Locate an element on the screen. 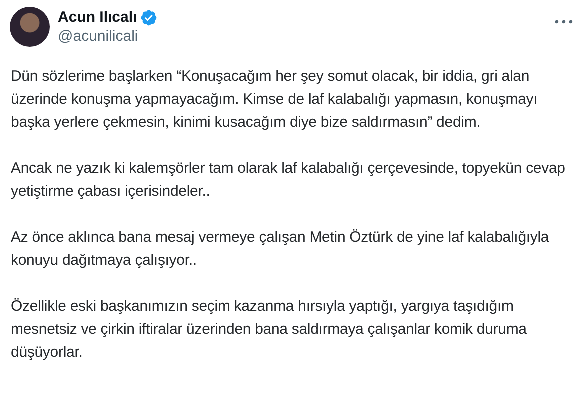 This screenshot has width=583, height=400. author-name: Acun Ilıcalı is located at coordinates (98, 17).